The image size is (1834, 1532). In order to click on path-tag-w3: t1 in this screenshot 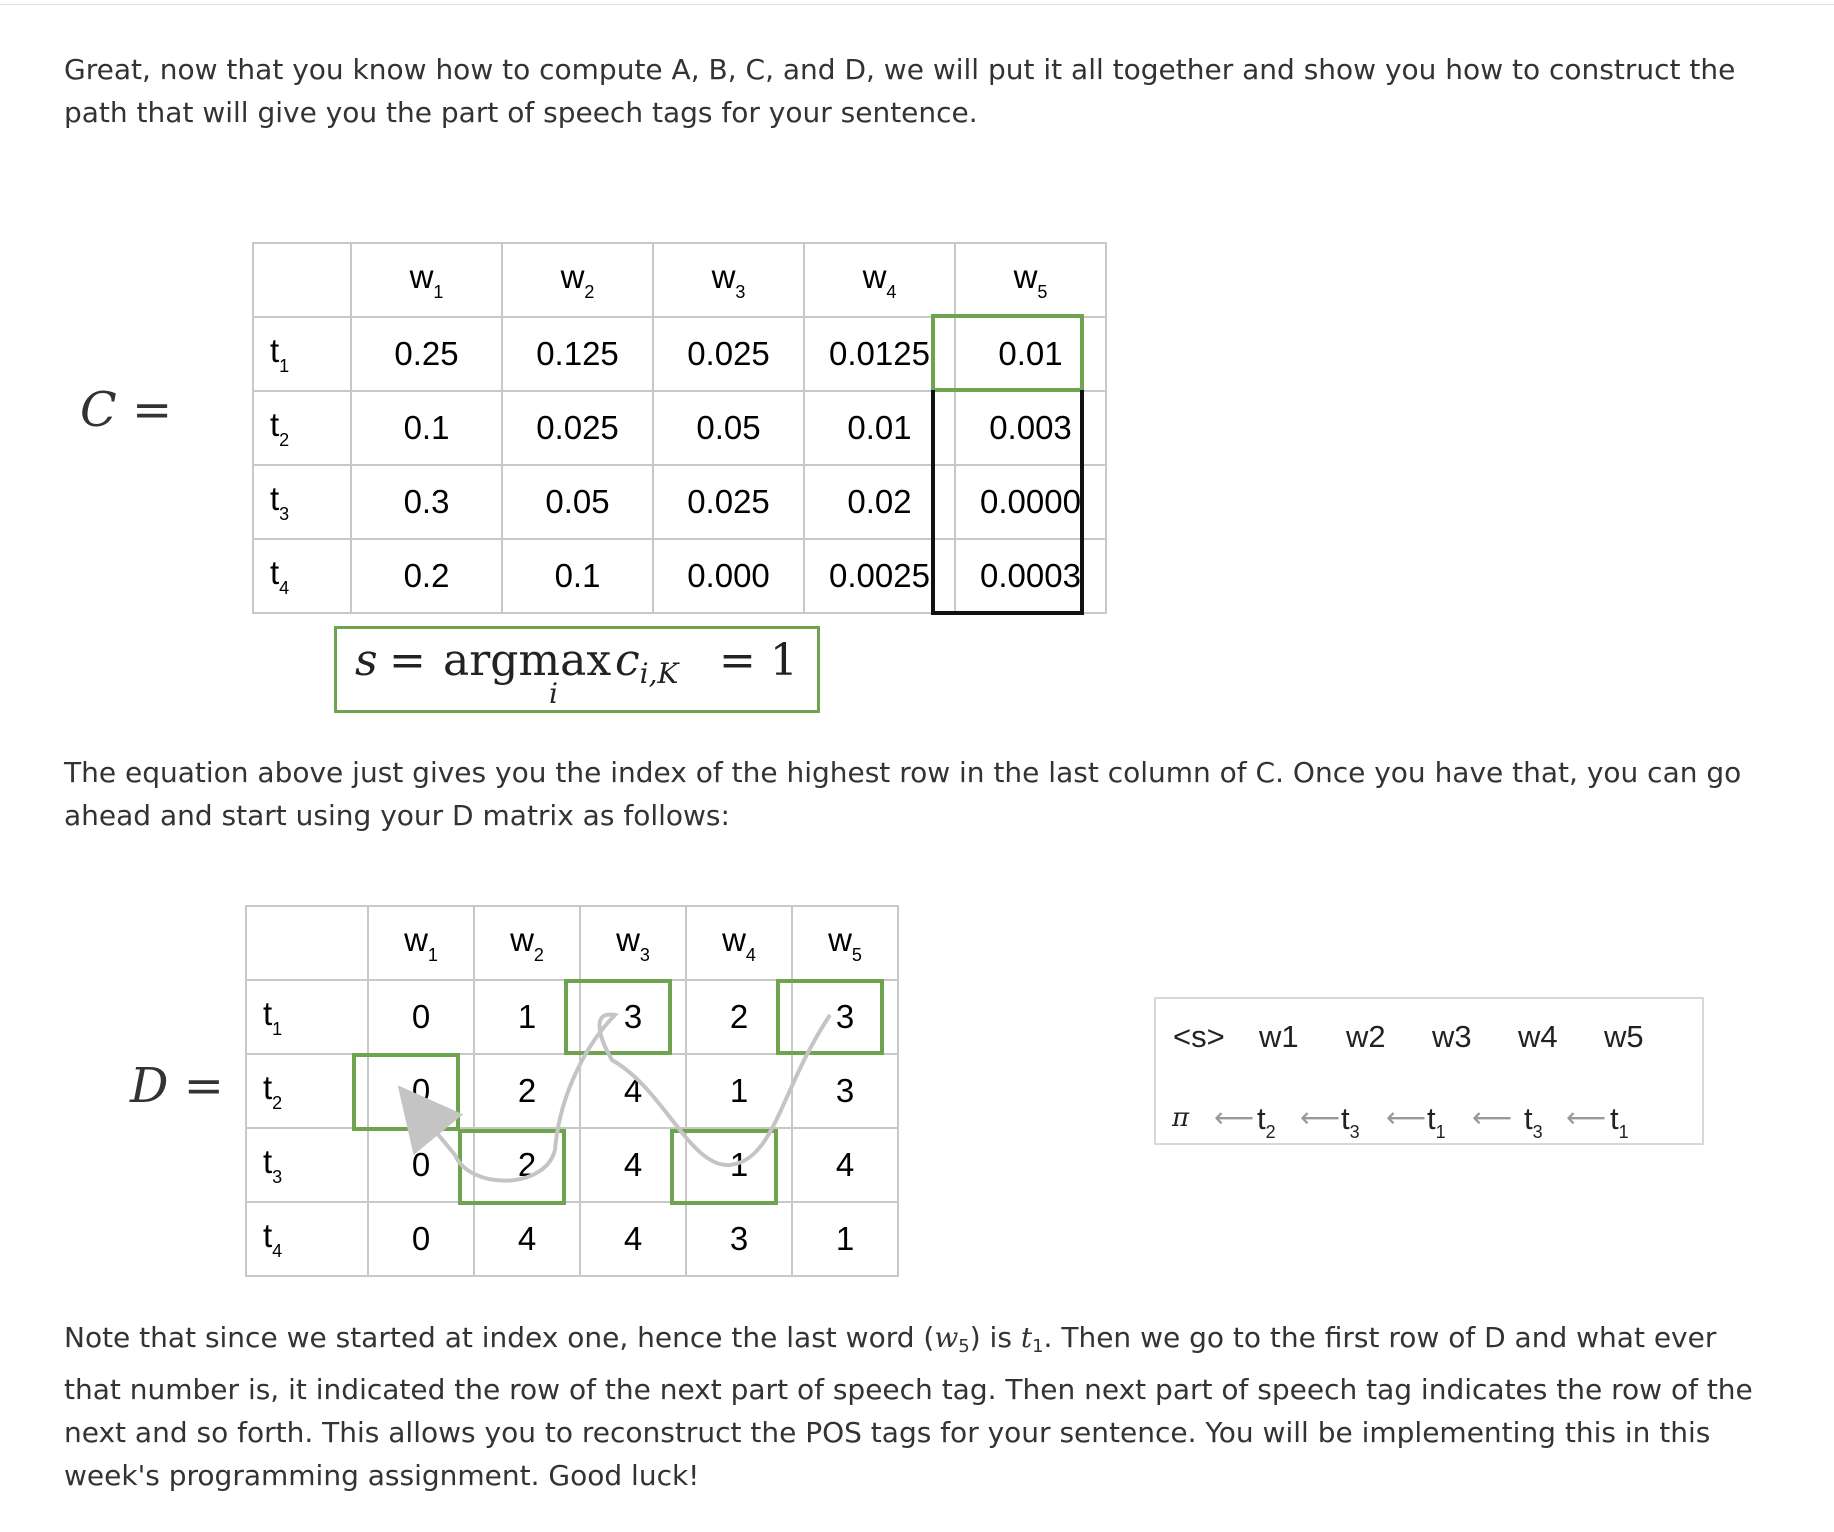, I will do `click(1436, 1121)`.